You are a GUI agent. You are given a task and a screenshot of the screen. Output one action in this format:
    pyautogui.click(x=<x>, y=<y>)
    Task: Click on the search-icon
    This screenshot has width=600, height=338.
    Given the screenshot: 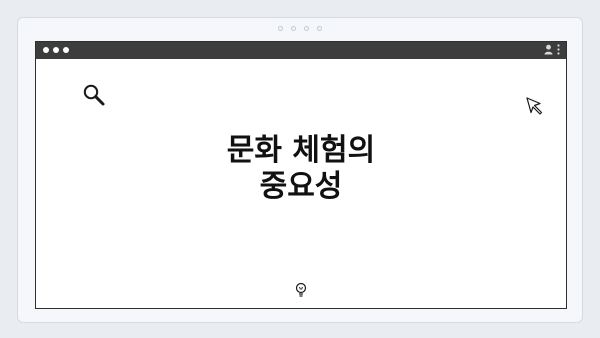 What is the action you would take?
    pyautogui.click(x=94, y=95)
    